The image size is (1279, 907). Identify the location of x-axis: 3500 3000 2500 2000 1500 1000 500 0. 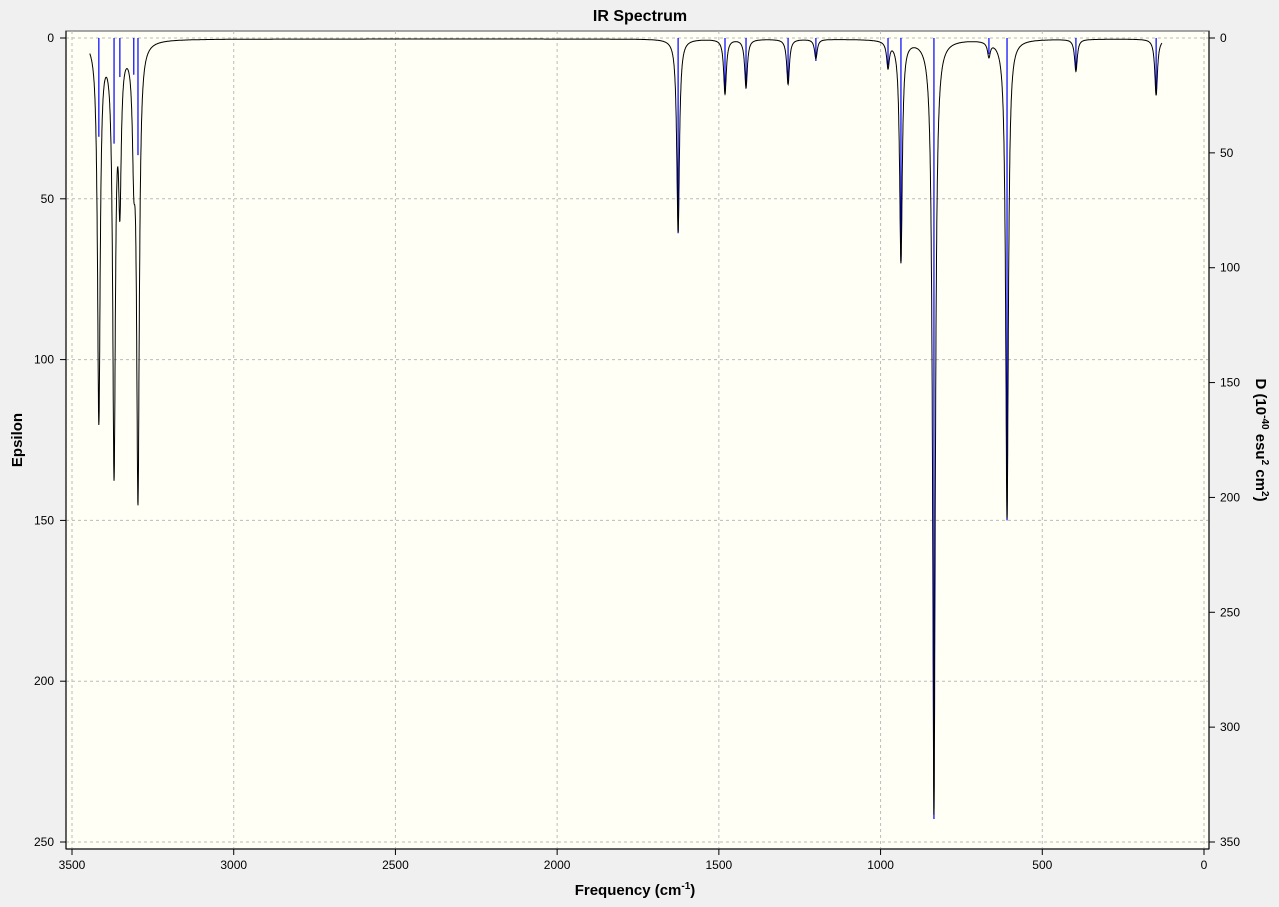
(634, 860).